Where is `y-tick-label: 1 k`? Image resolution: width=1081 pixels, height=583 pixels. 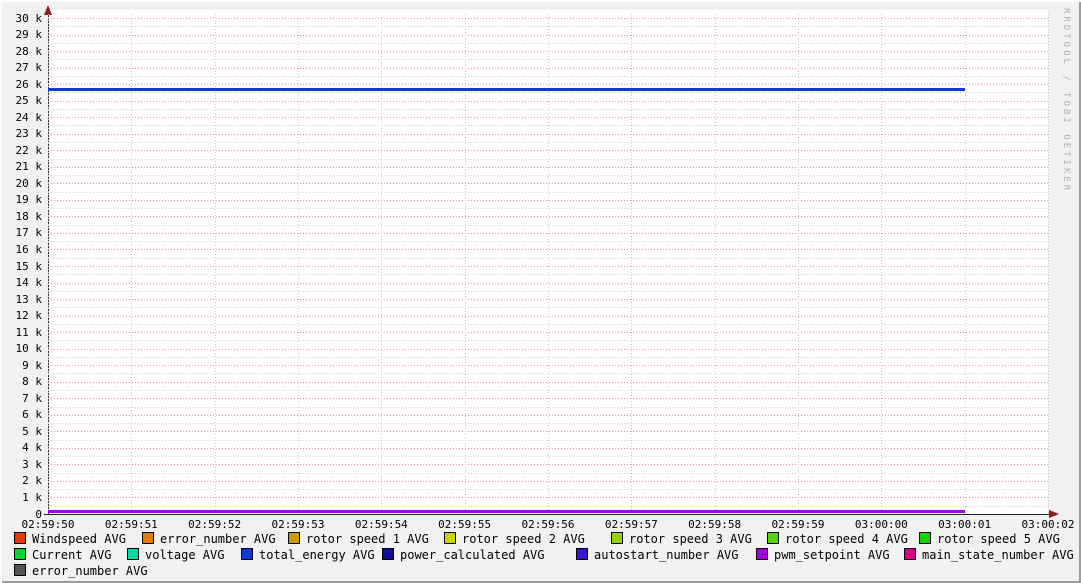
y-tick-label: 1 k is located at coordinates (32, 497).